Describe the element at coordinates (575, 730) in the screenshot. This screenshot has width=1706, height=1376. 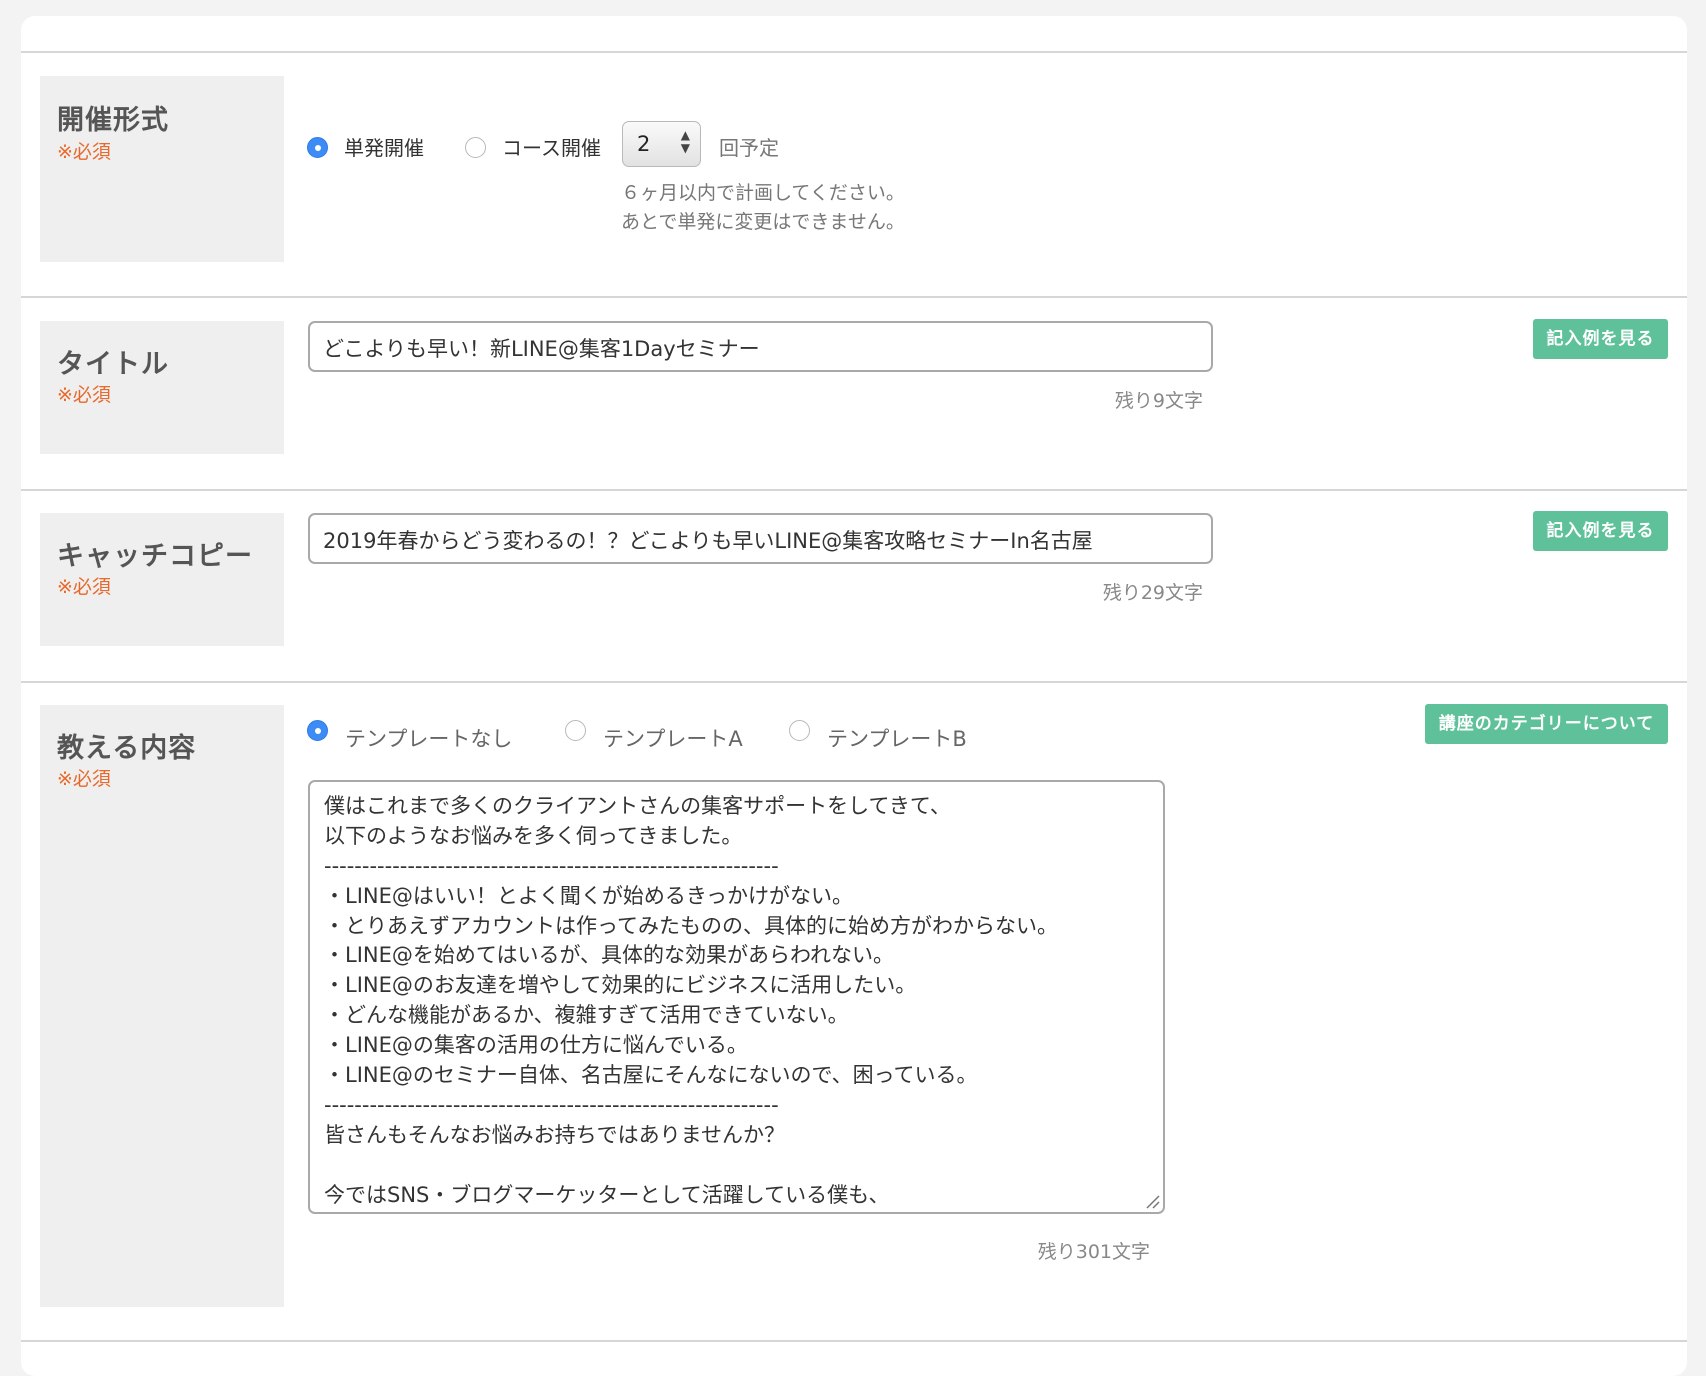
I see `radio-template-a` at that location.